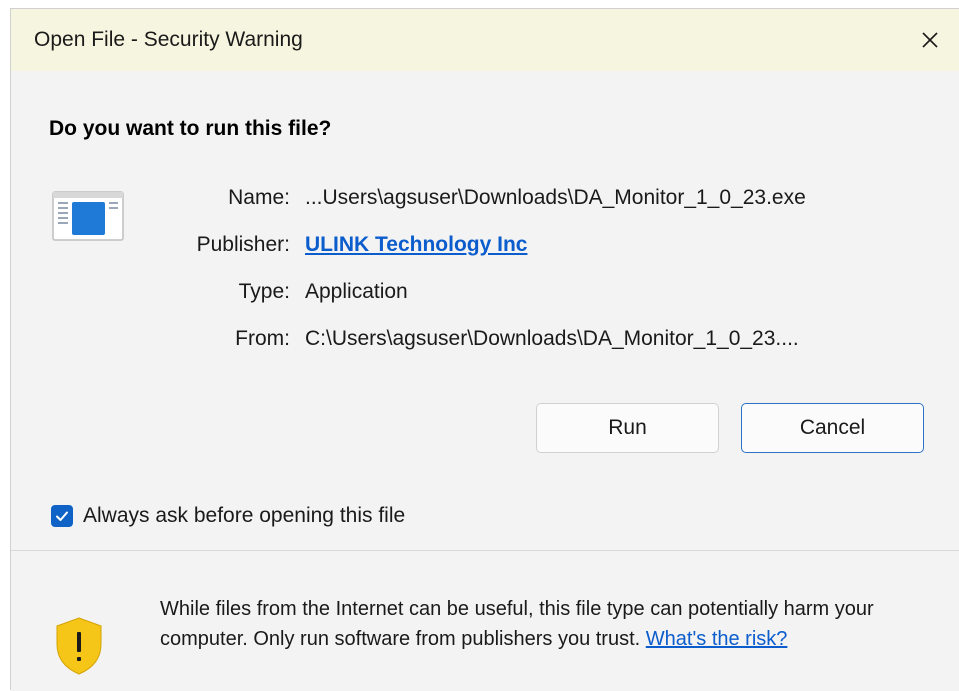 The width and height of the screenshot is (959, 691). I want to click on type-row: Type: Application, so click(485, 295).